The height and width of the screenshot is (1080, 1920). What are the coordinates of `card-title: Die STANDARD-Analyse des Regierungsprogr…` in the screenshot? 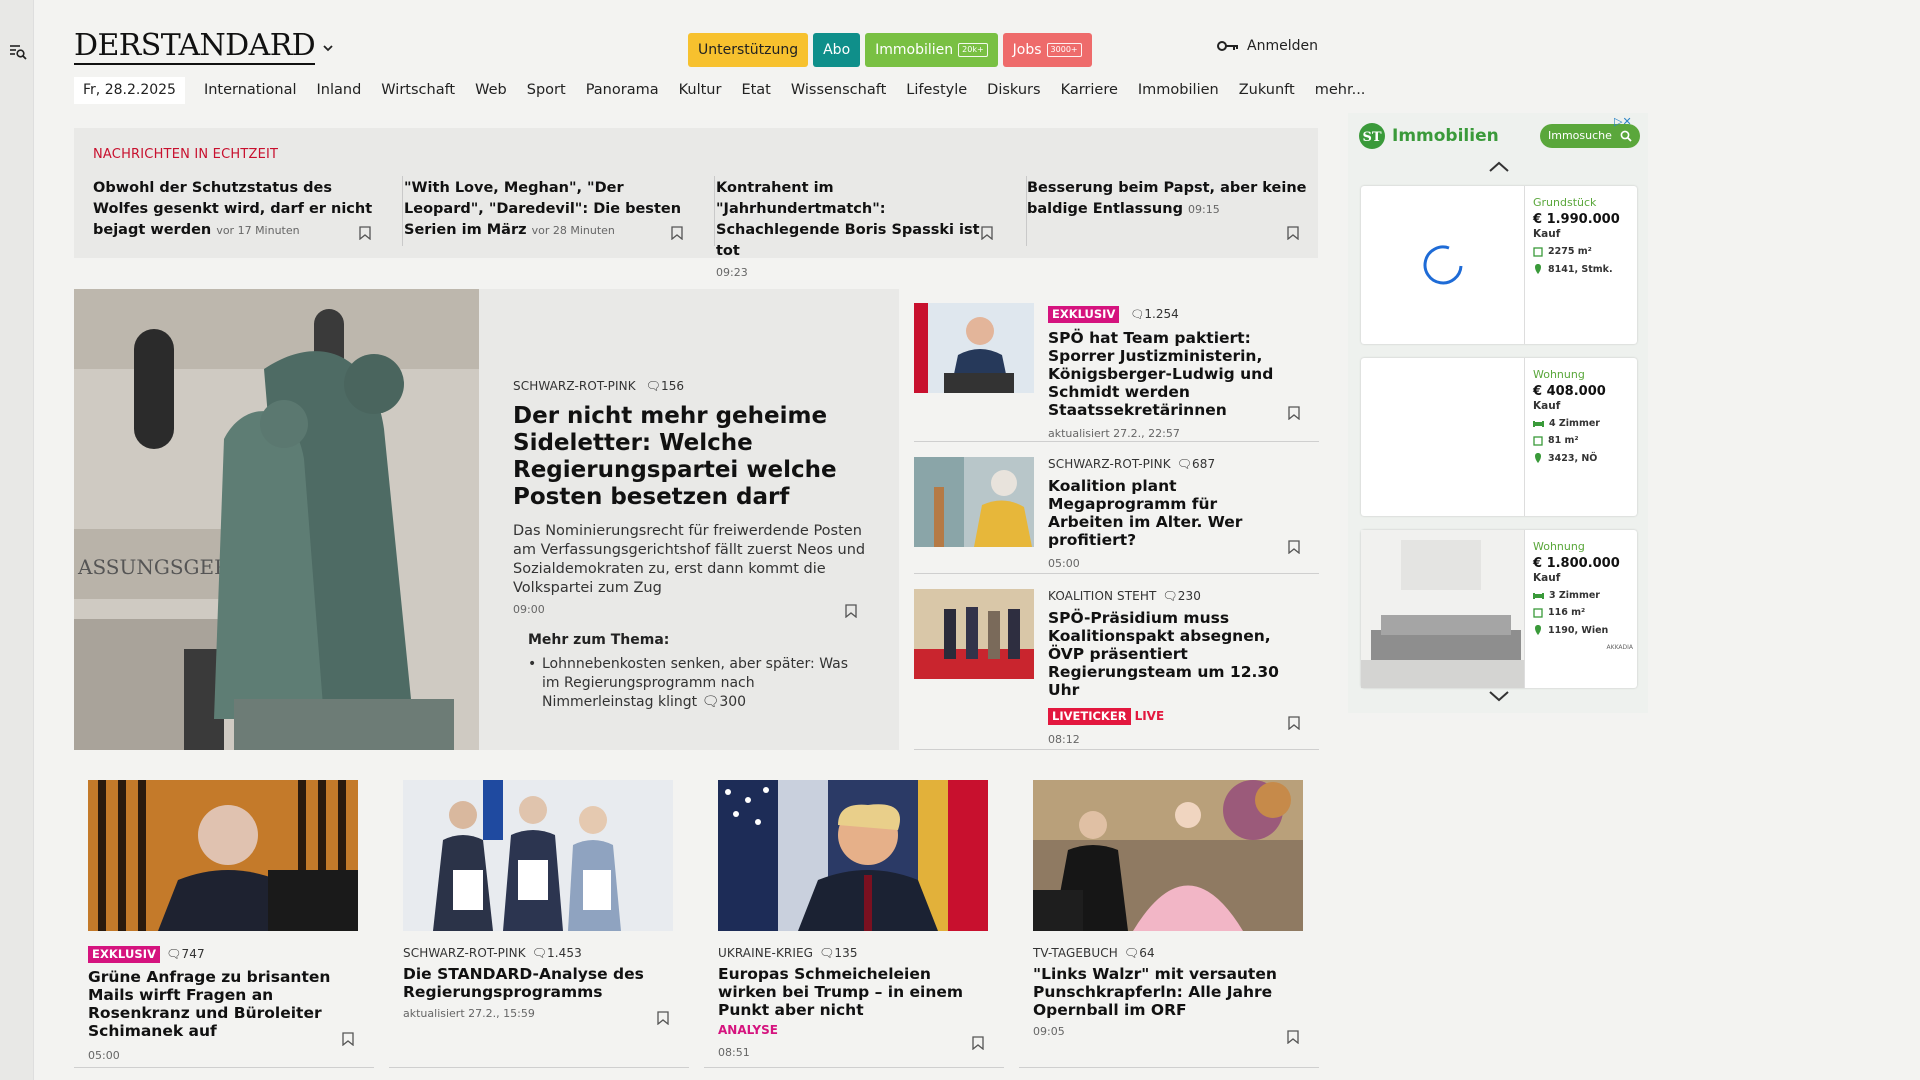 It's located at (538, 983).